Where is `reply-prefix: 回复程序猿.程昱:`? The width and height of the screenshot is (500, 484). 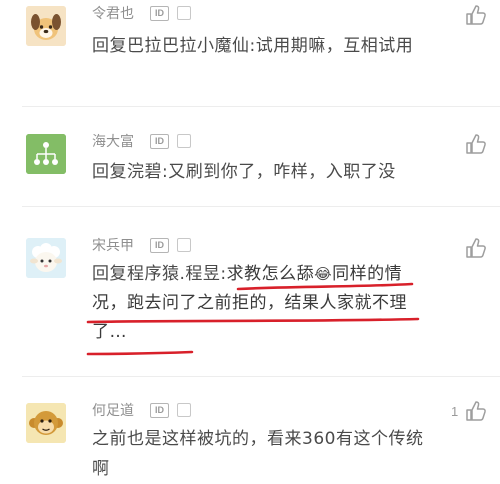 reply-prefix: 回复程序猿.程昱: is located at coordinates (159, 274).